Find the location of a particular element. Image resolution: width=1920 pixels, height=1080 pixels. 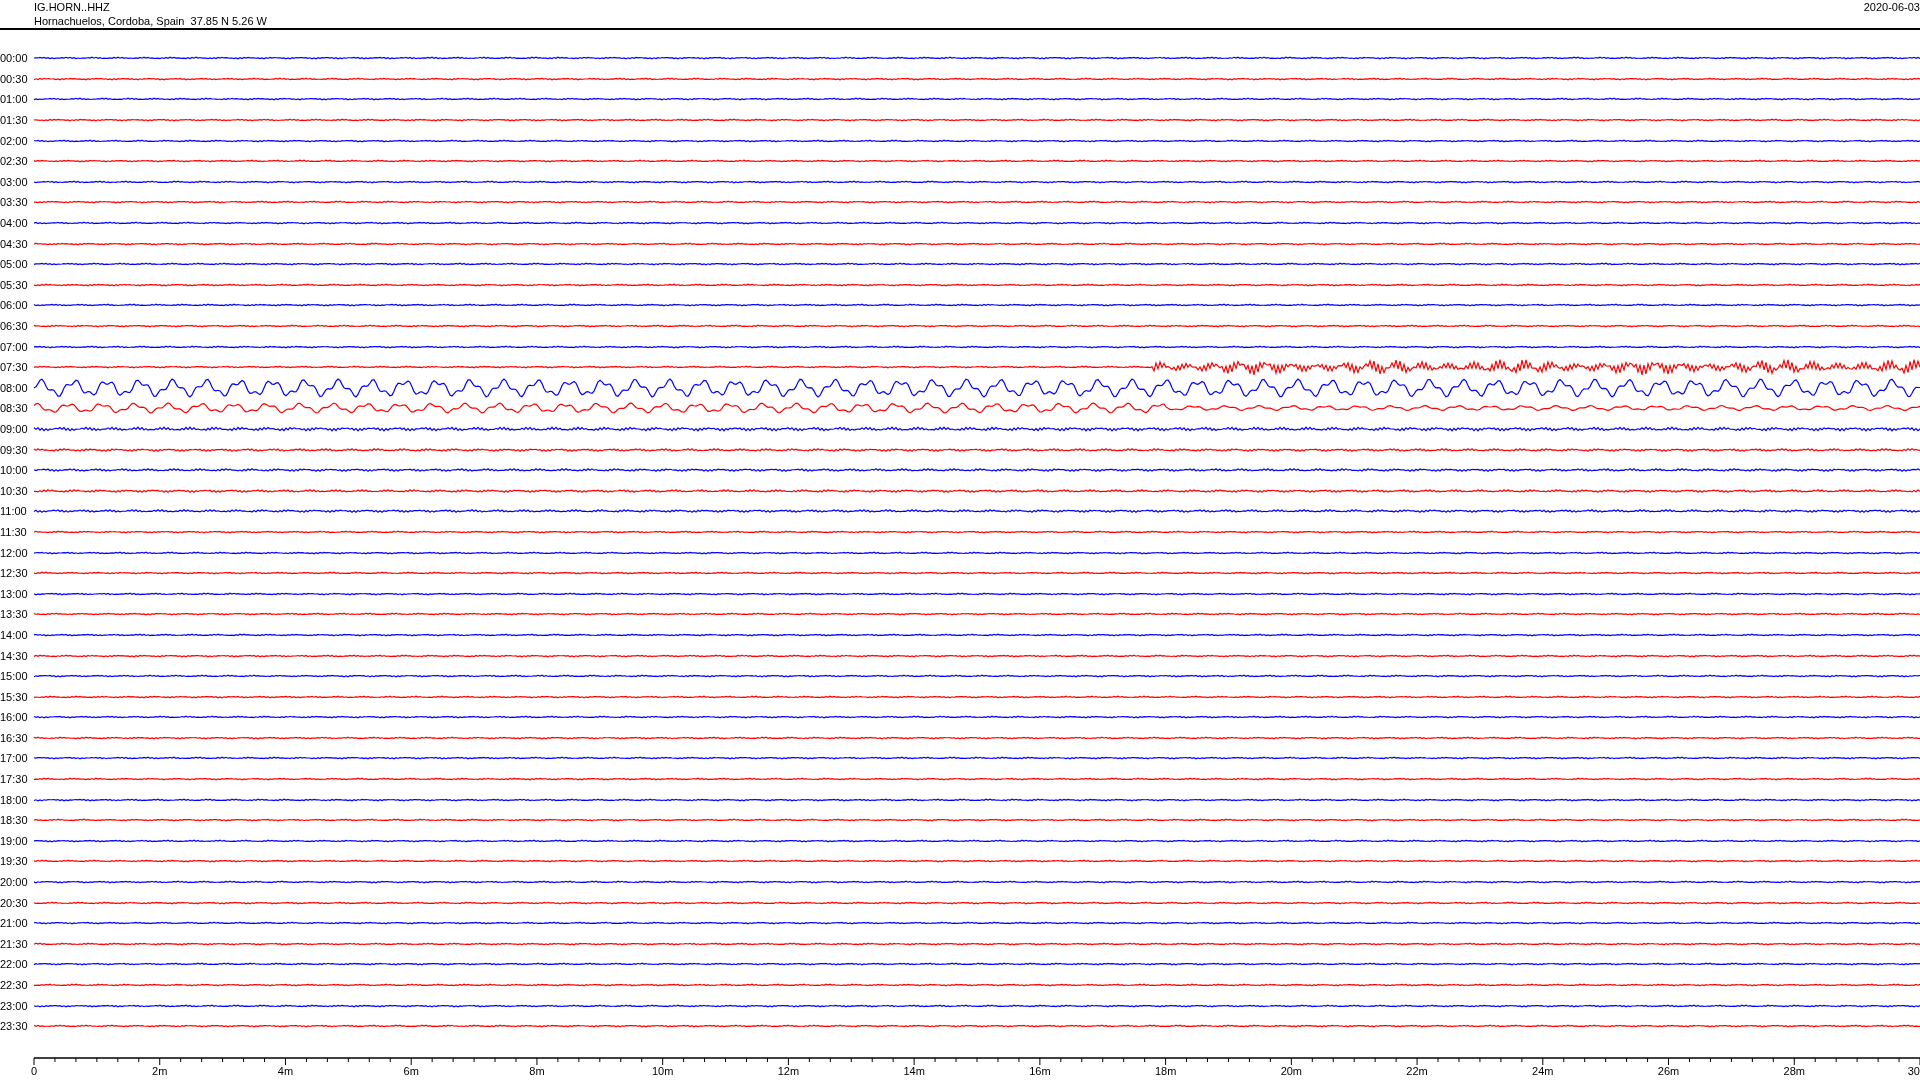

time-label: 17:00 is located at coordinates (14, 758).